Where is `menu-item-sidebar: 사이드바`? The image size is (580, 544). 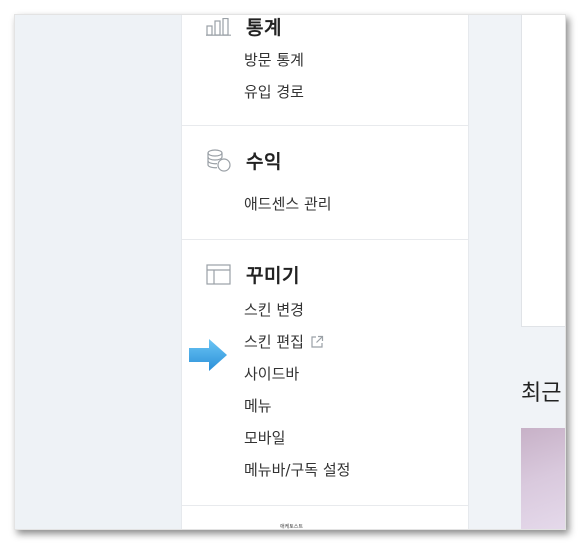 menu-item-sidebar: 사이드바 is located at coordinates (271, 373).